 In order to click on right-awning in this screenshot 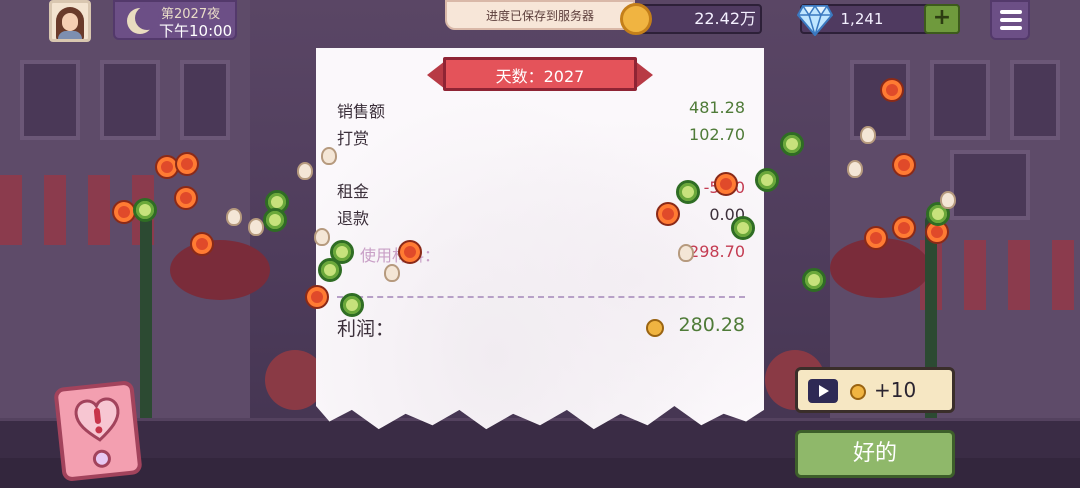, I will do `click(1000, 275)`.